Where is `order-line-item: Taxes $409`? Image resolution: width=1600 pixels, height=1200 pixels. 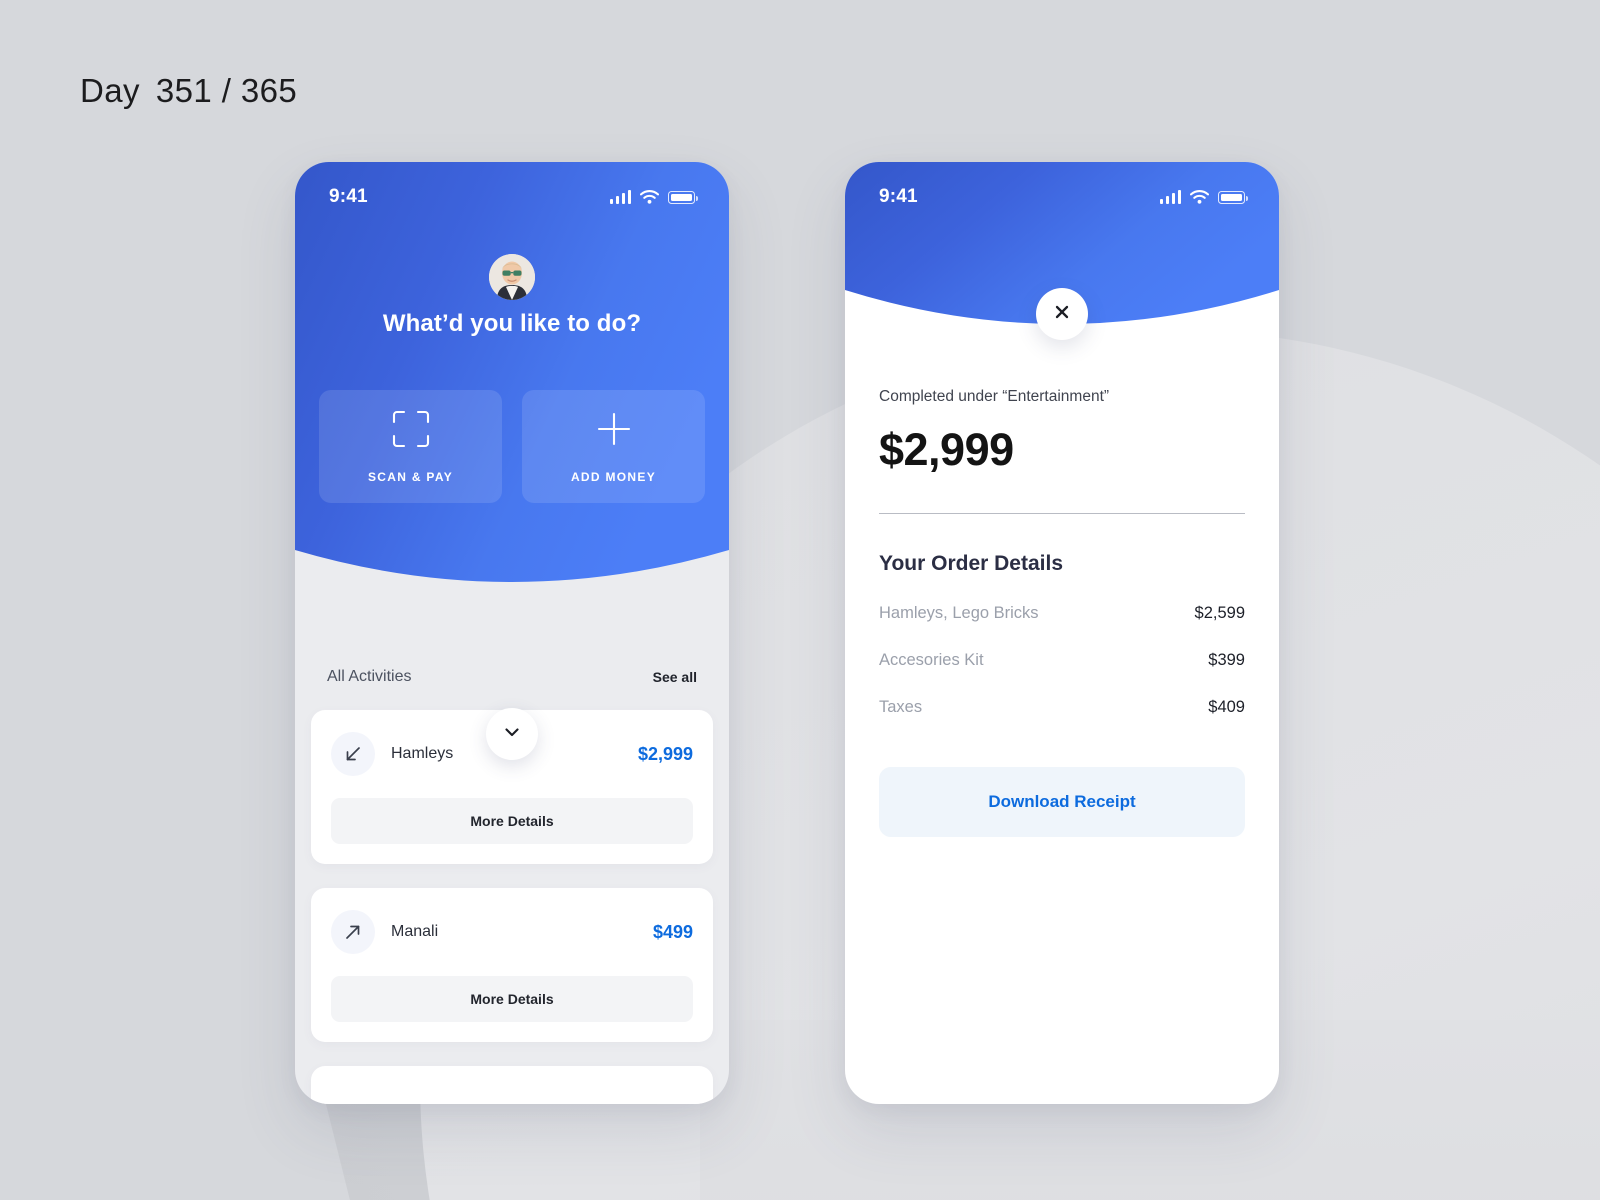 order-line-item: Taxes $409 is located at coordinates (1062, 707).